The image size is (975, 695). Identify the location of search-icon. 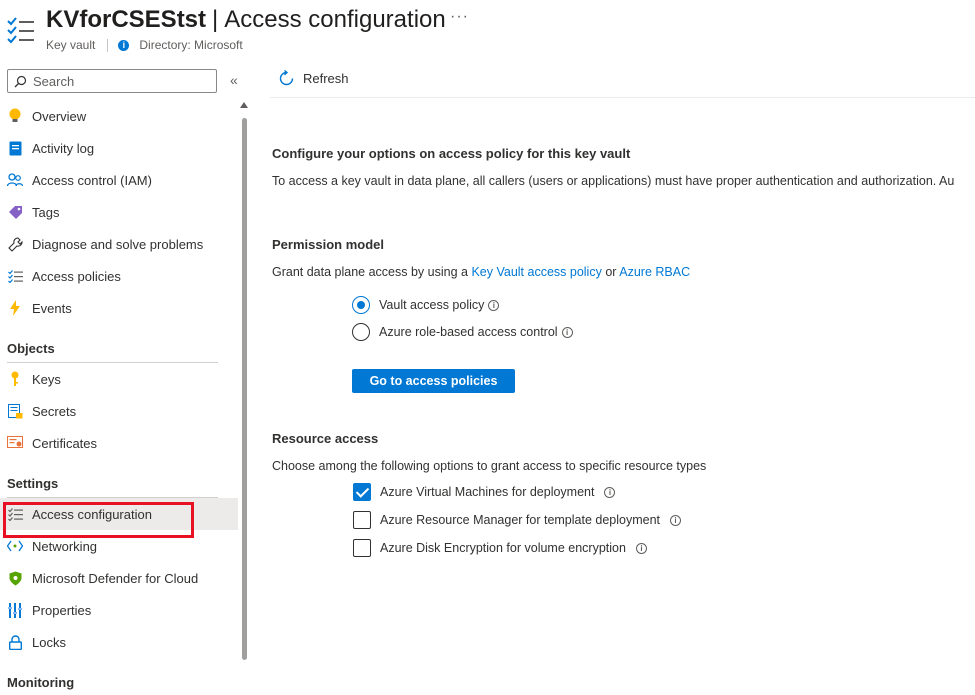
(20, 81).